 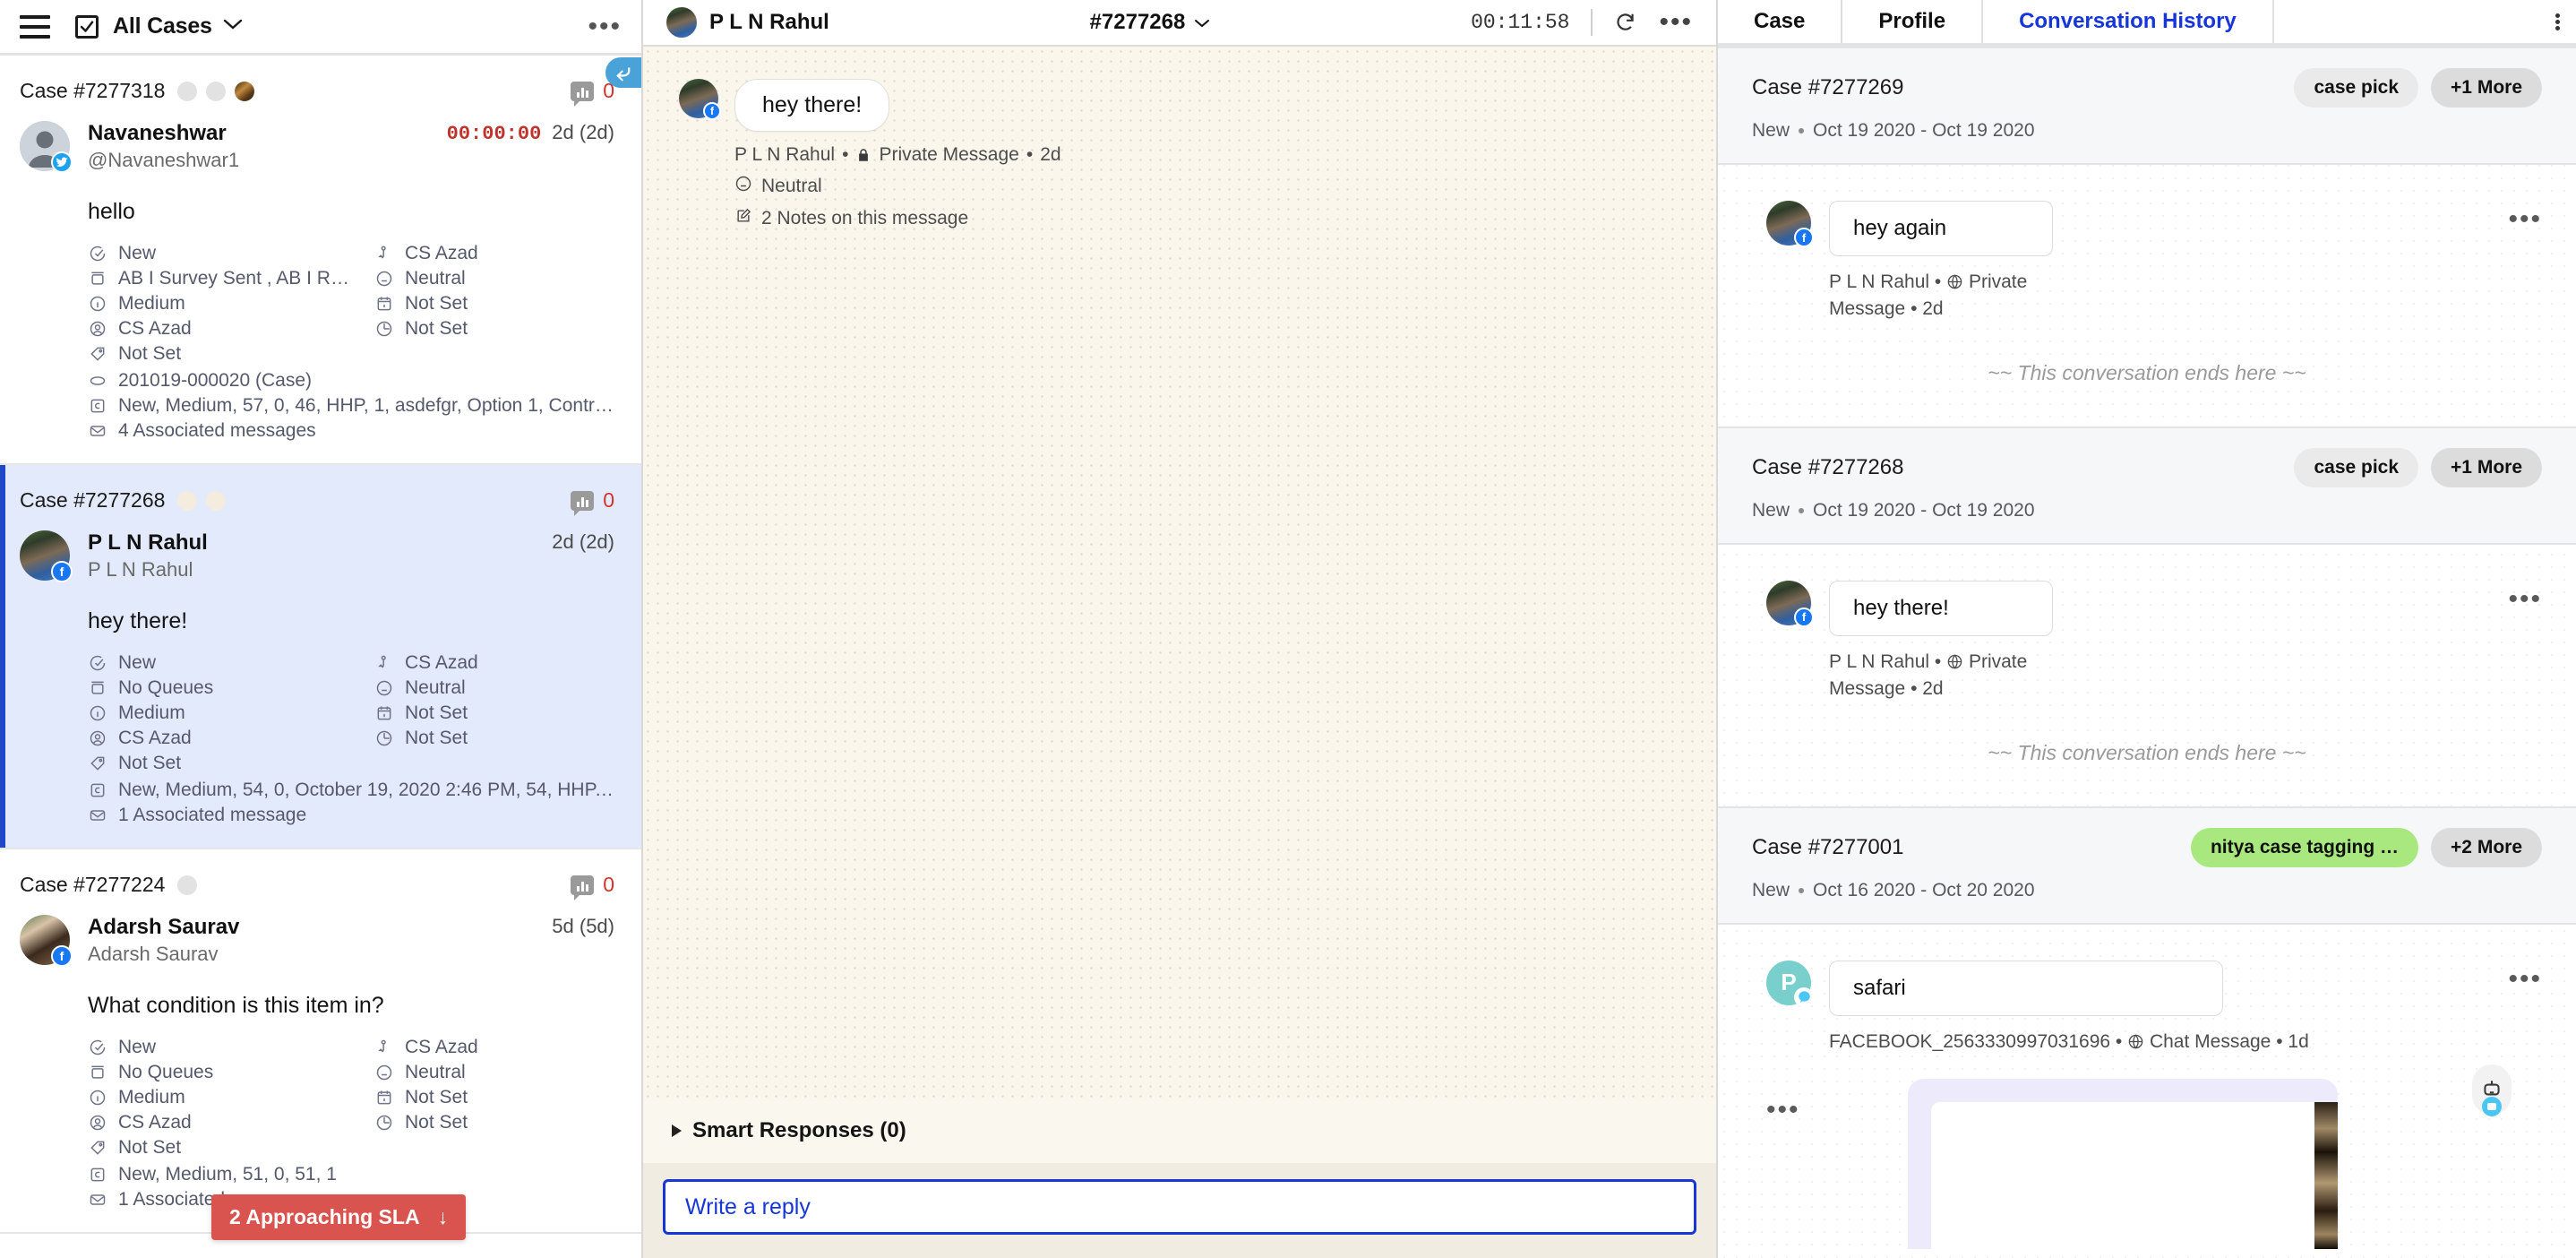 I want to click on status-icon, so click(x=97, y=253).